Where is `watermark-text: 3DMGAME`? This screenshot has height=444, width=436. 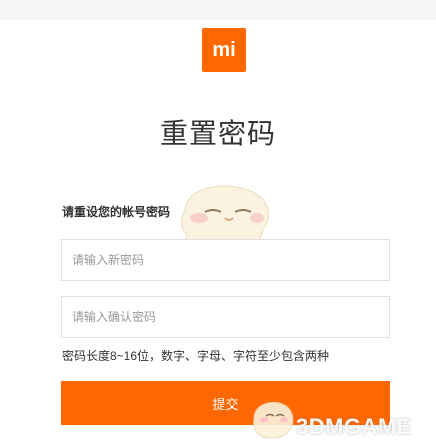
watermark-text: 3DMGAME is located at coordinates (354, 426).